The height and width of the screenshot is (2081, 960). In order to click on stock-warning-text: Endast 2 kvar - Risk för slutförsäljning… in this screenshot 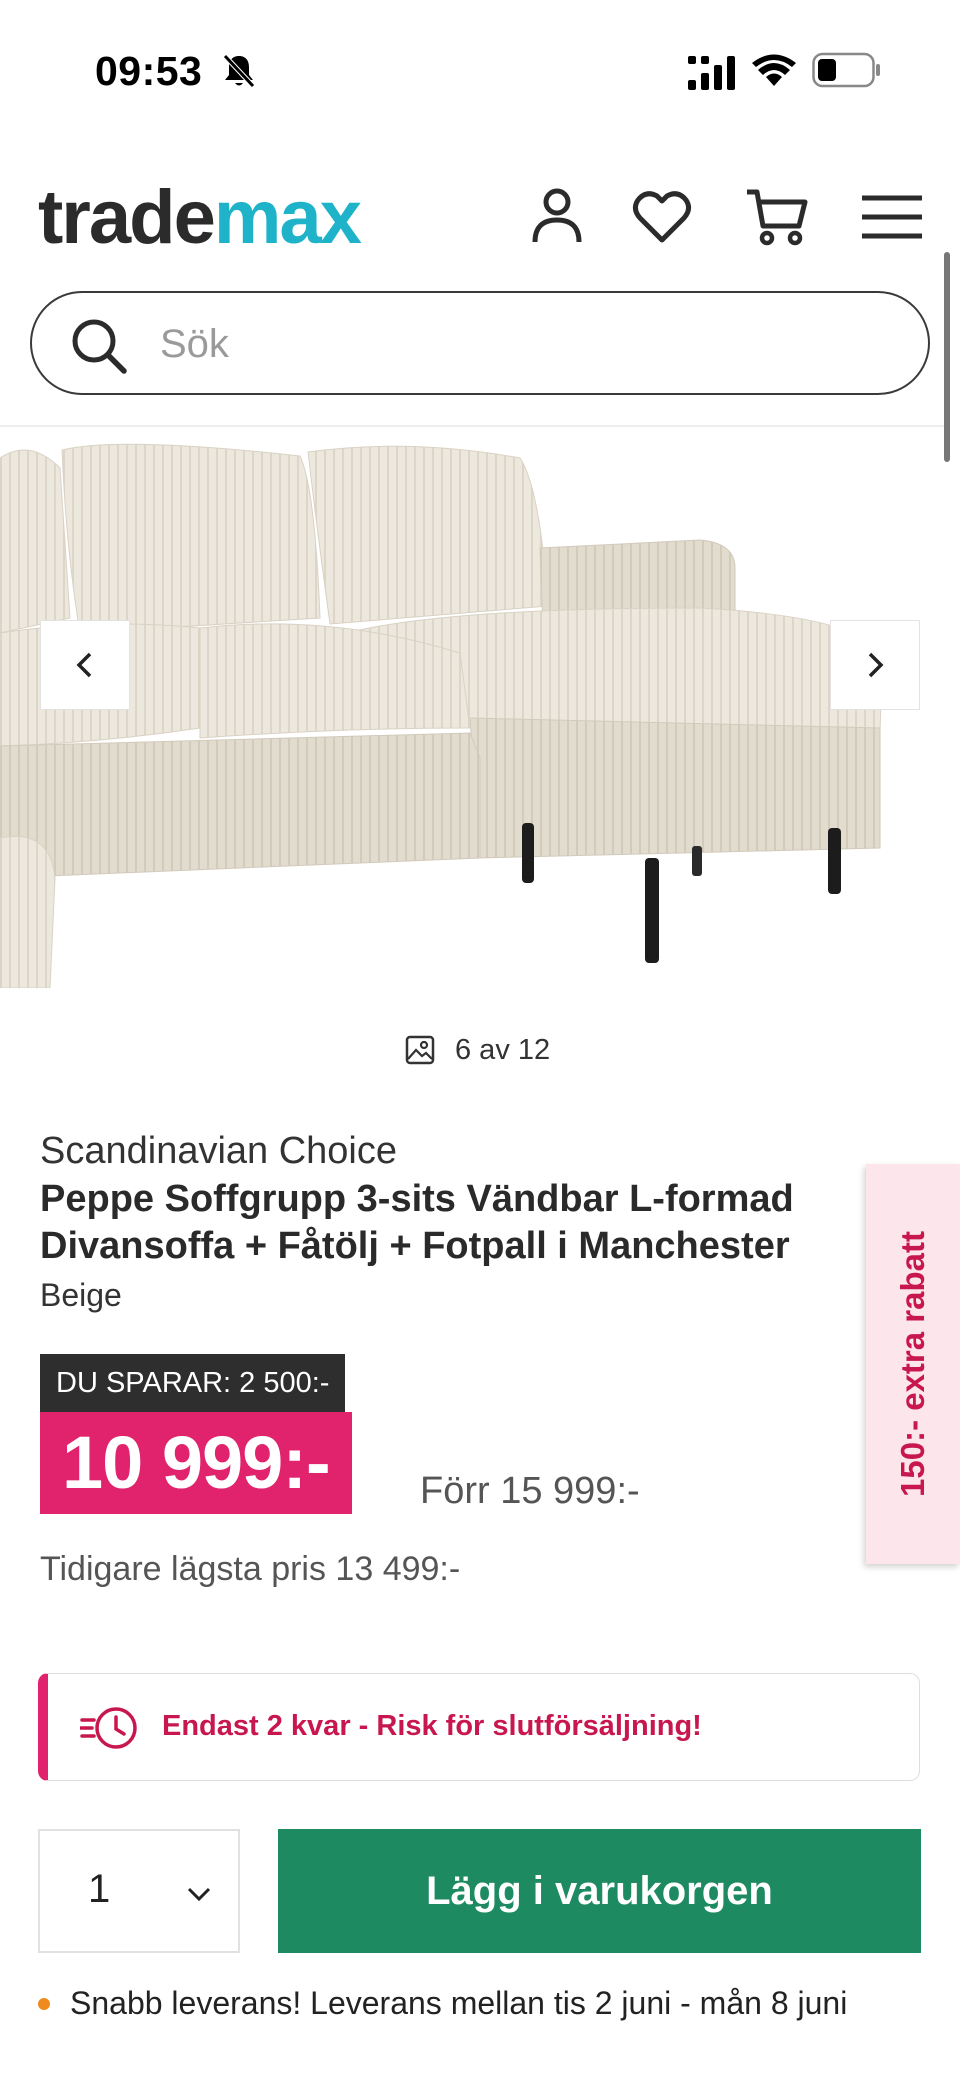, I will do `click(432, 1726)`.